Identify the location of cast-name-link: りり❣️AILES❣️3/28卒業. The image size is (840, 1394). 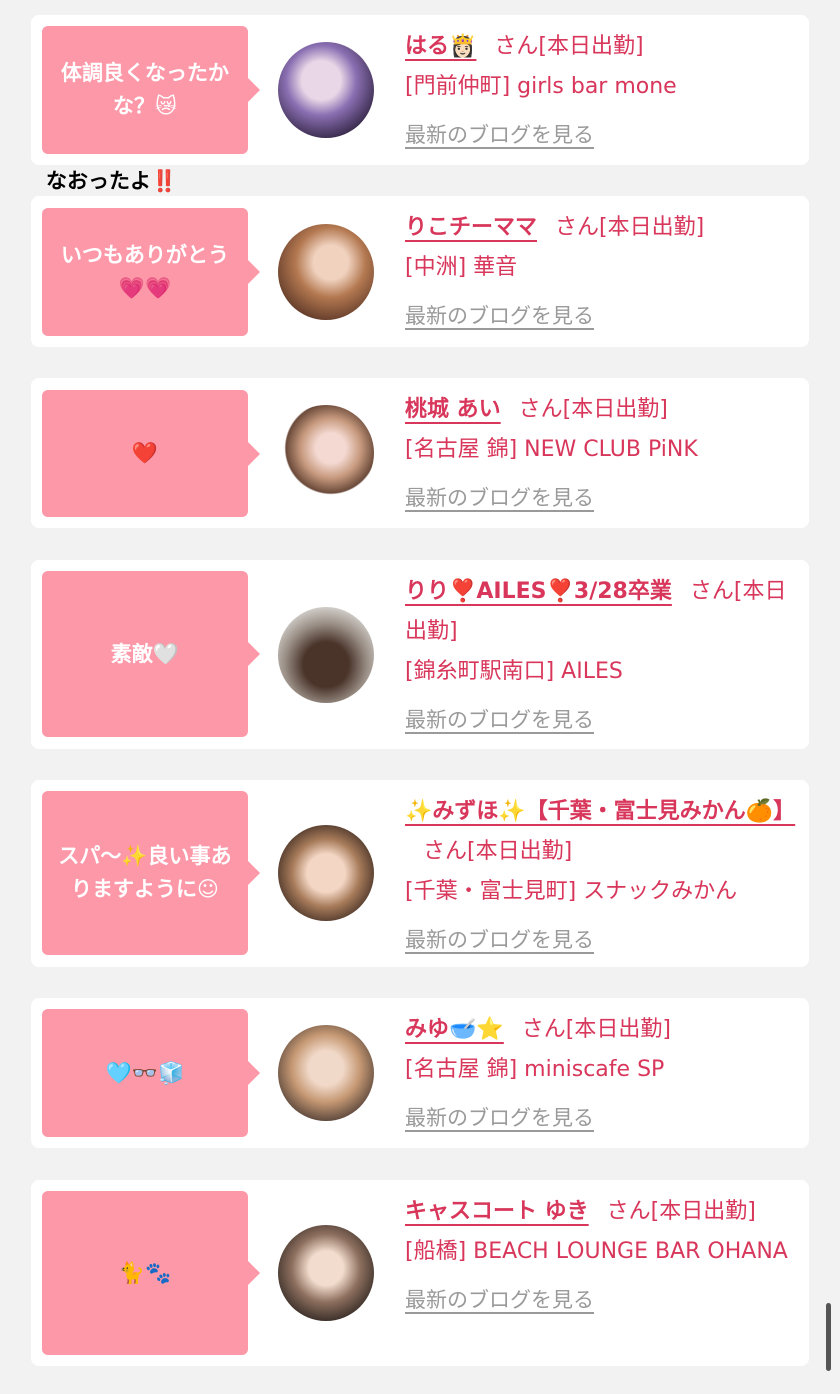
(538, 591).